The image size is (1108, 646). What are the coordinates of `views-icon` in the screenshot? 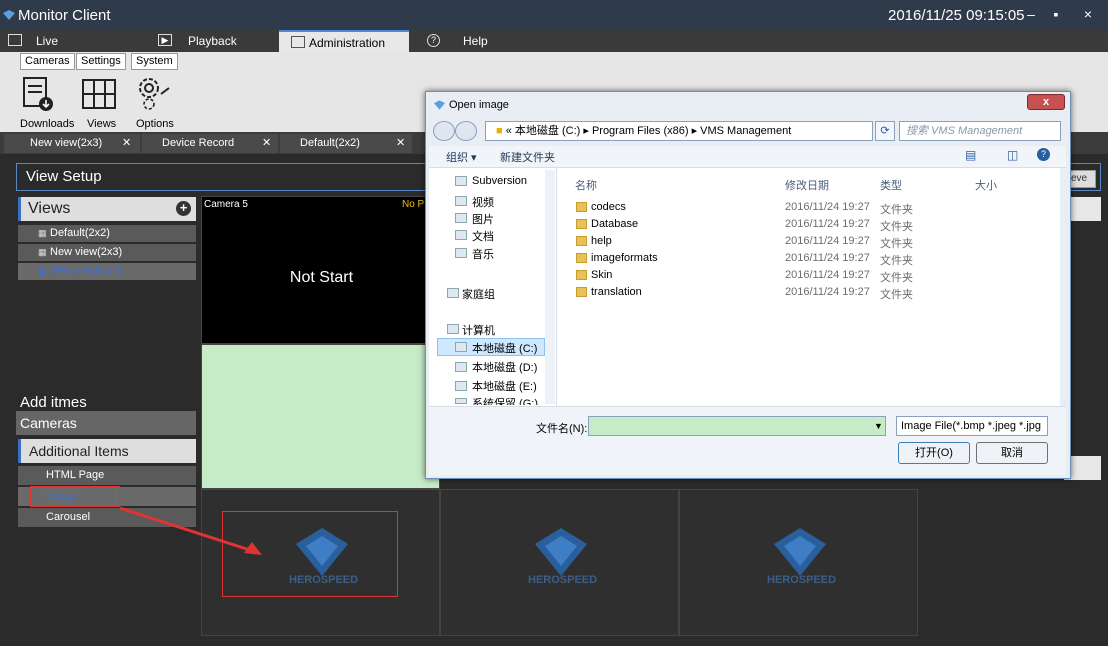 It's located at (99, 94).